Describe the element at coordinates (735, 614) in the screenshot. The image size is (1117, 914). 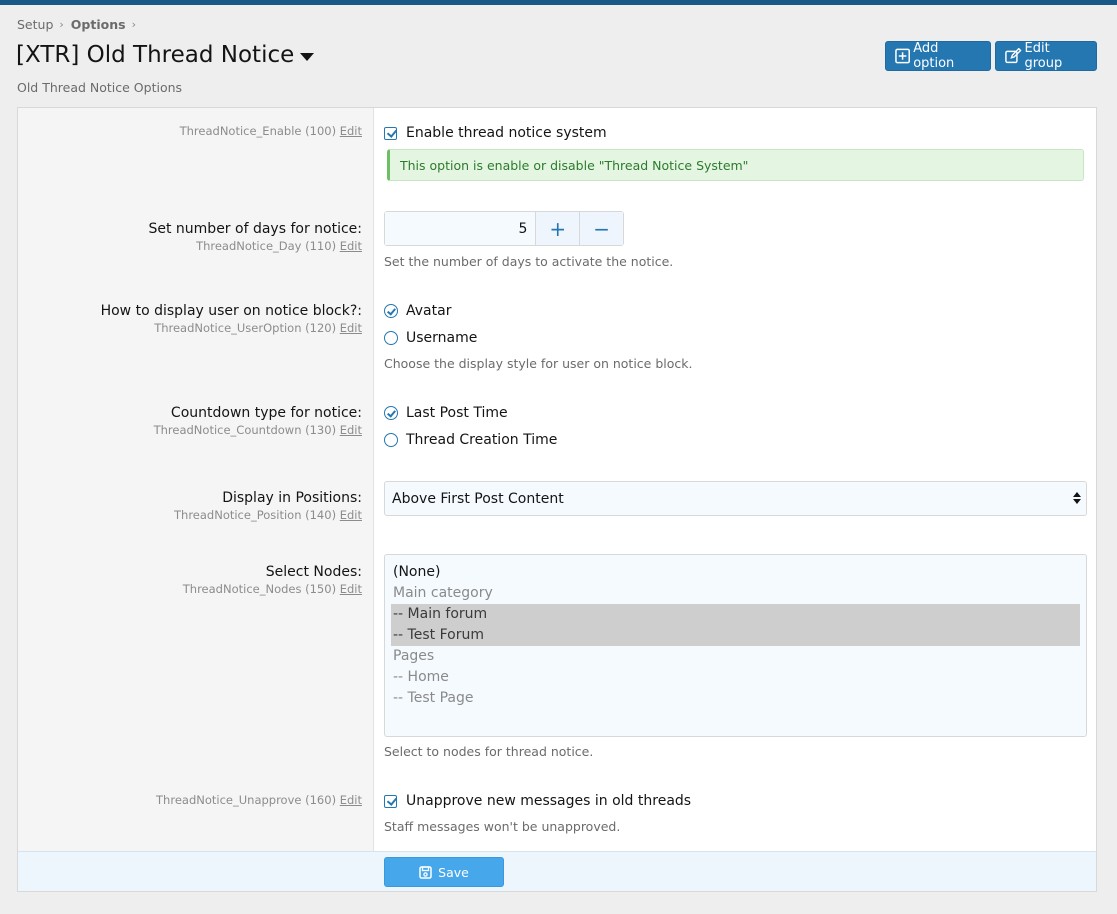
I see `node-option-selected: -- Main forum` at that location.